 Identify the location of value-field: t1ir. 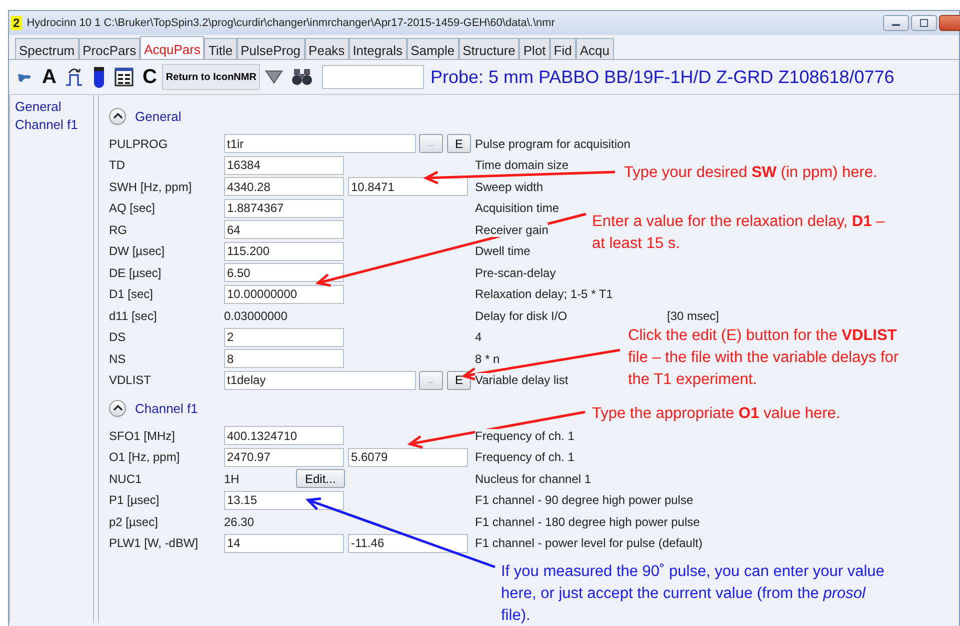
(320, 144).